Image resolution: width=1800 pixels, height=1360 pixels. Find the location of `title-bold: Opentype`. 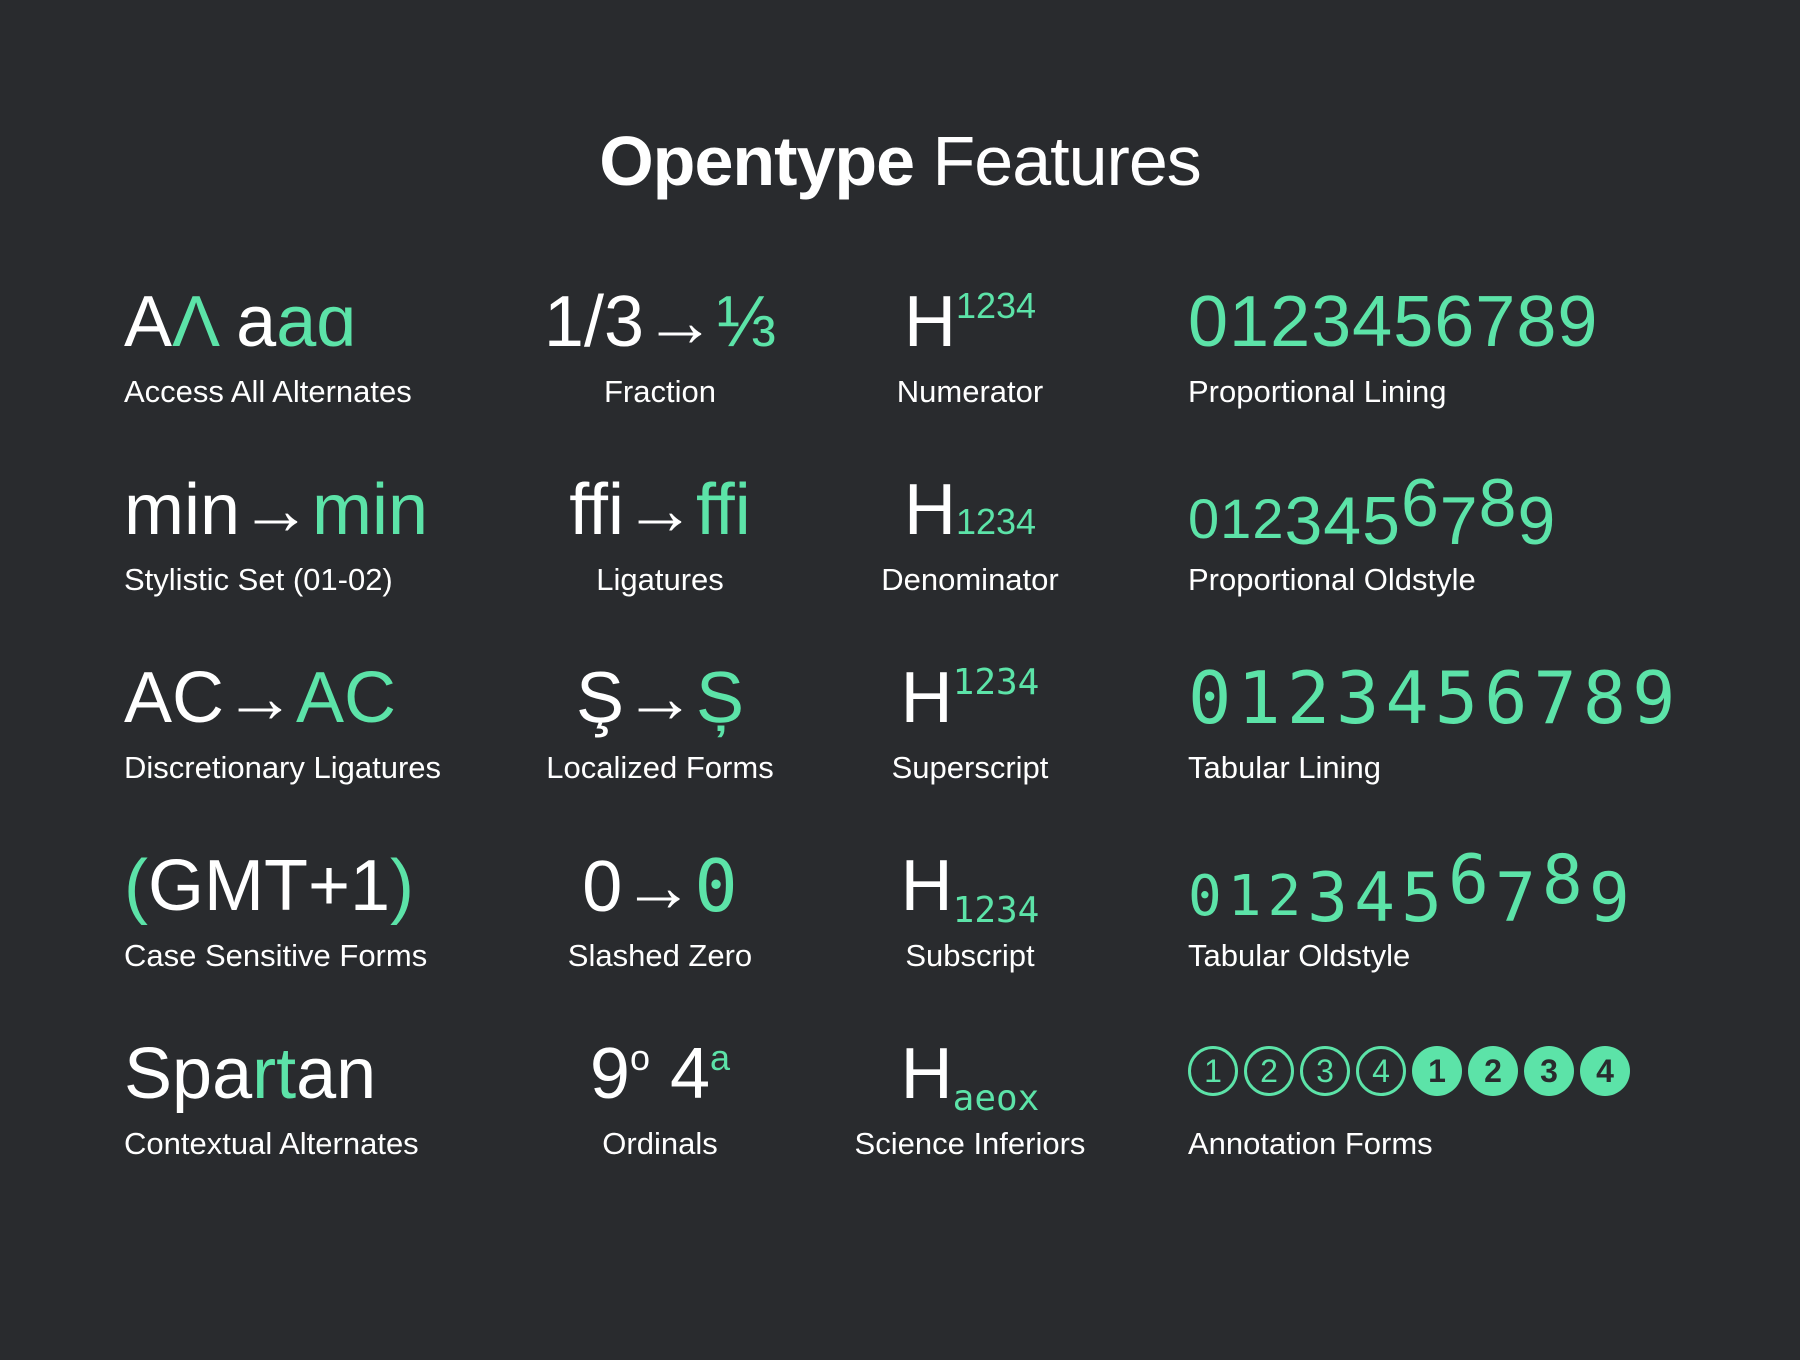

title-bold: Opentype is located at coordinates (757, 161).